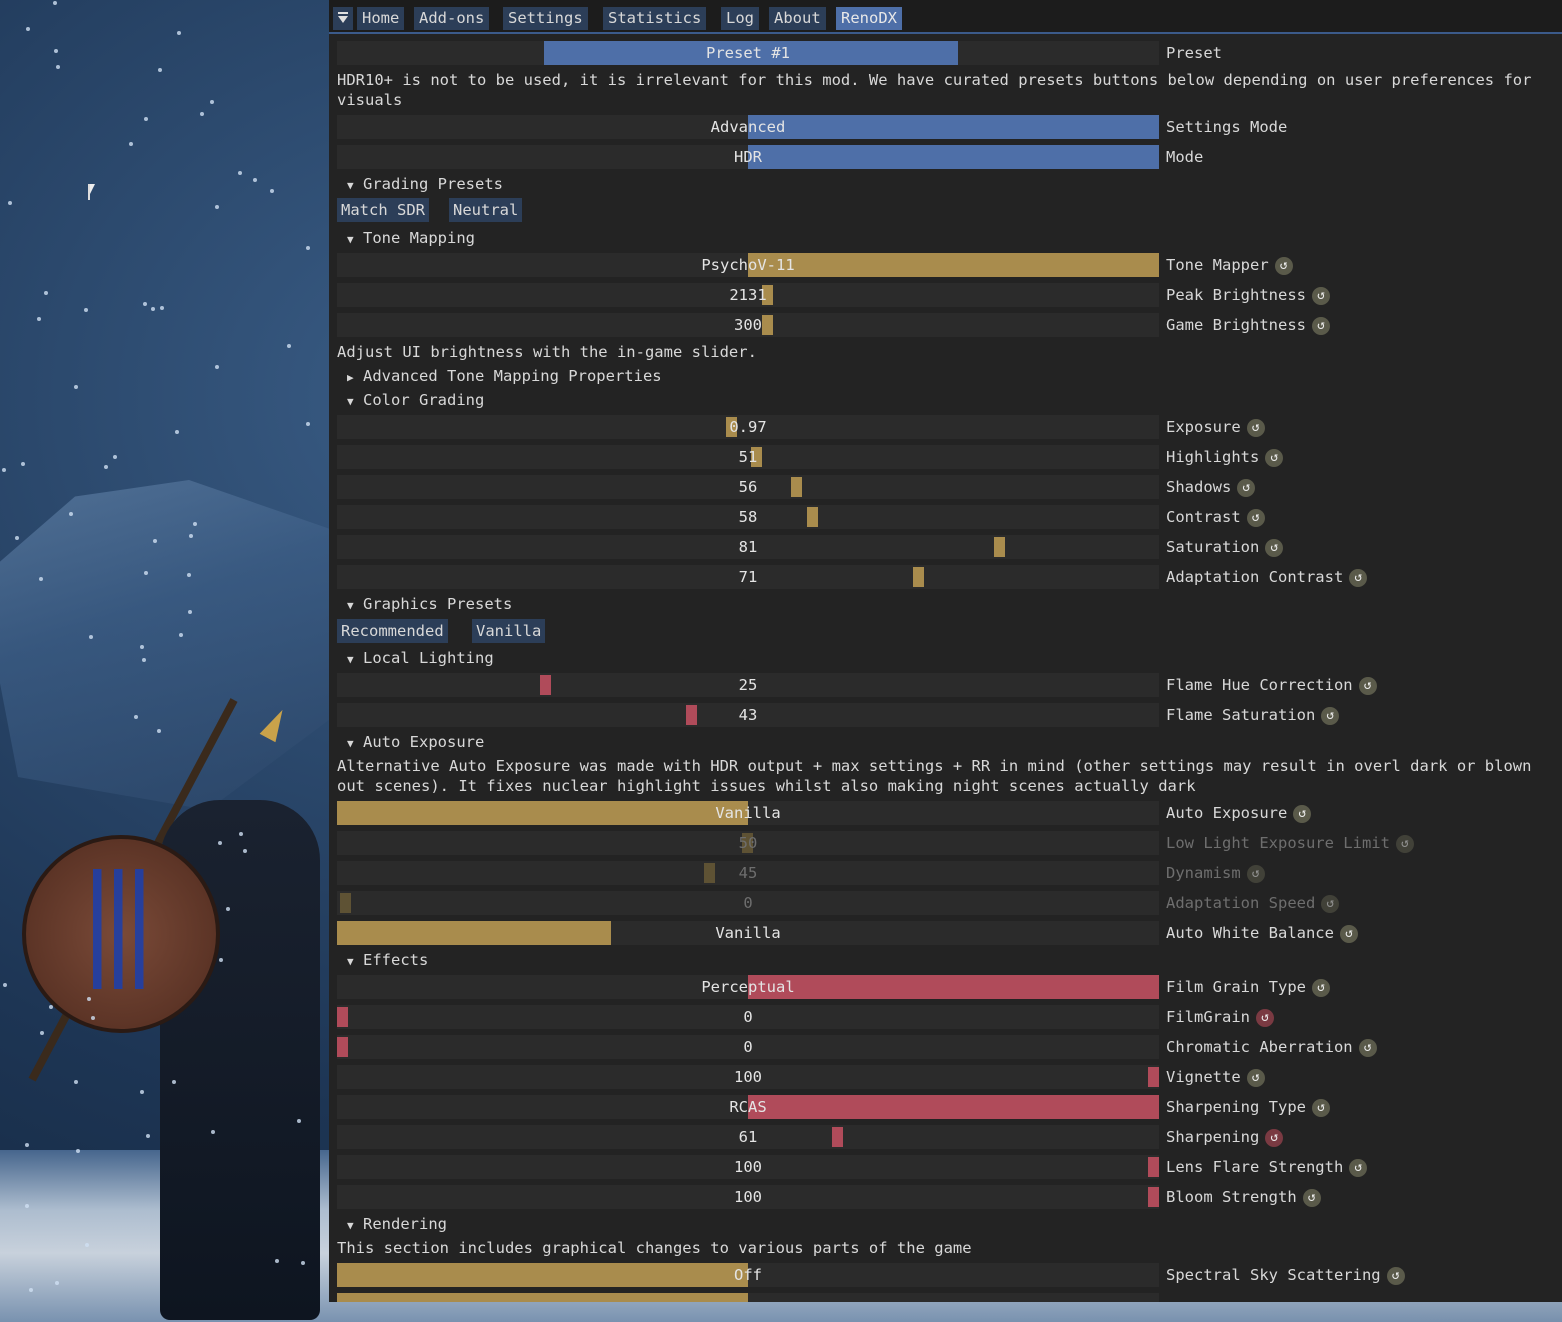  Describe the element at coordinates (486, 210) in the screenshot. I see `neutral-button: Neutral` at that location.